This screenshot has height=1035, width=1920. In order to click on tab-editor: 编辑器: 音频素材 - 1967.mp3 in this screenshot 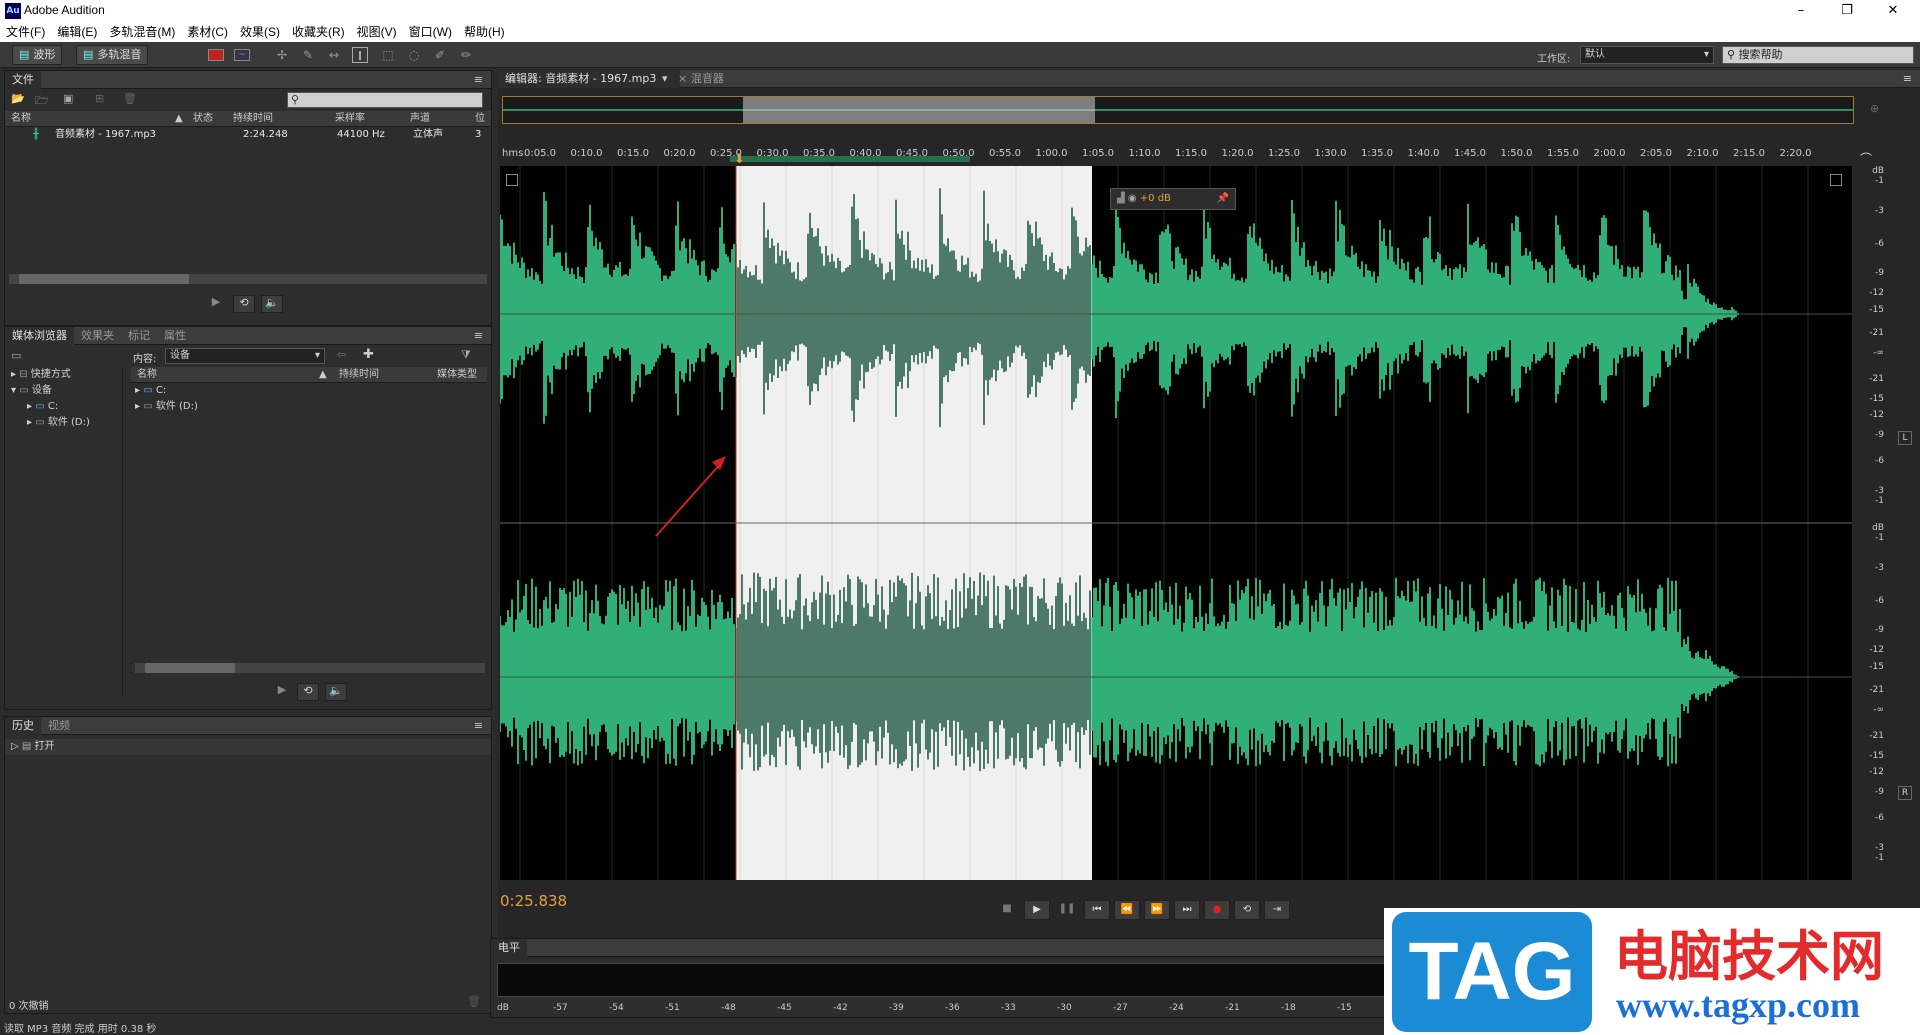, I will do `click(589, 79)`.